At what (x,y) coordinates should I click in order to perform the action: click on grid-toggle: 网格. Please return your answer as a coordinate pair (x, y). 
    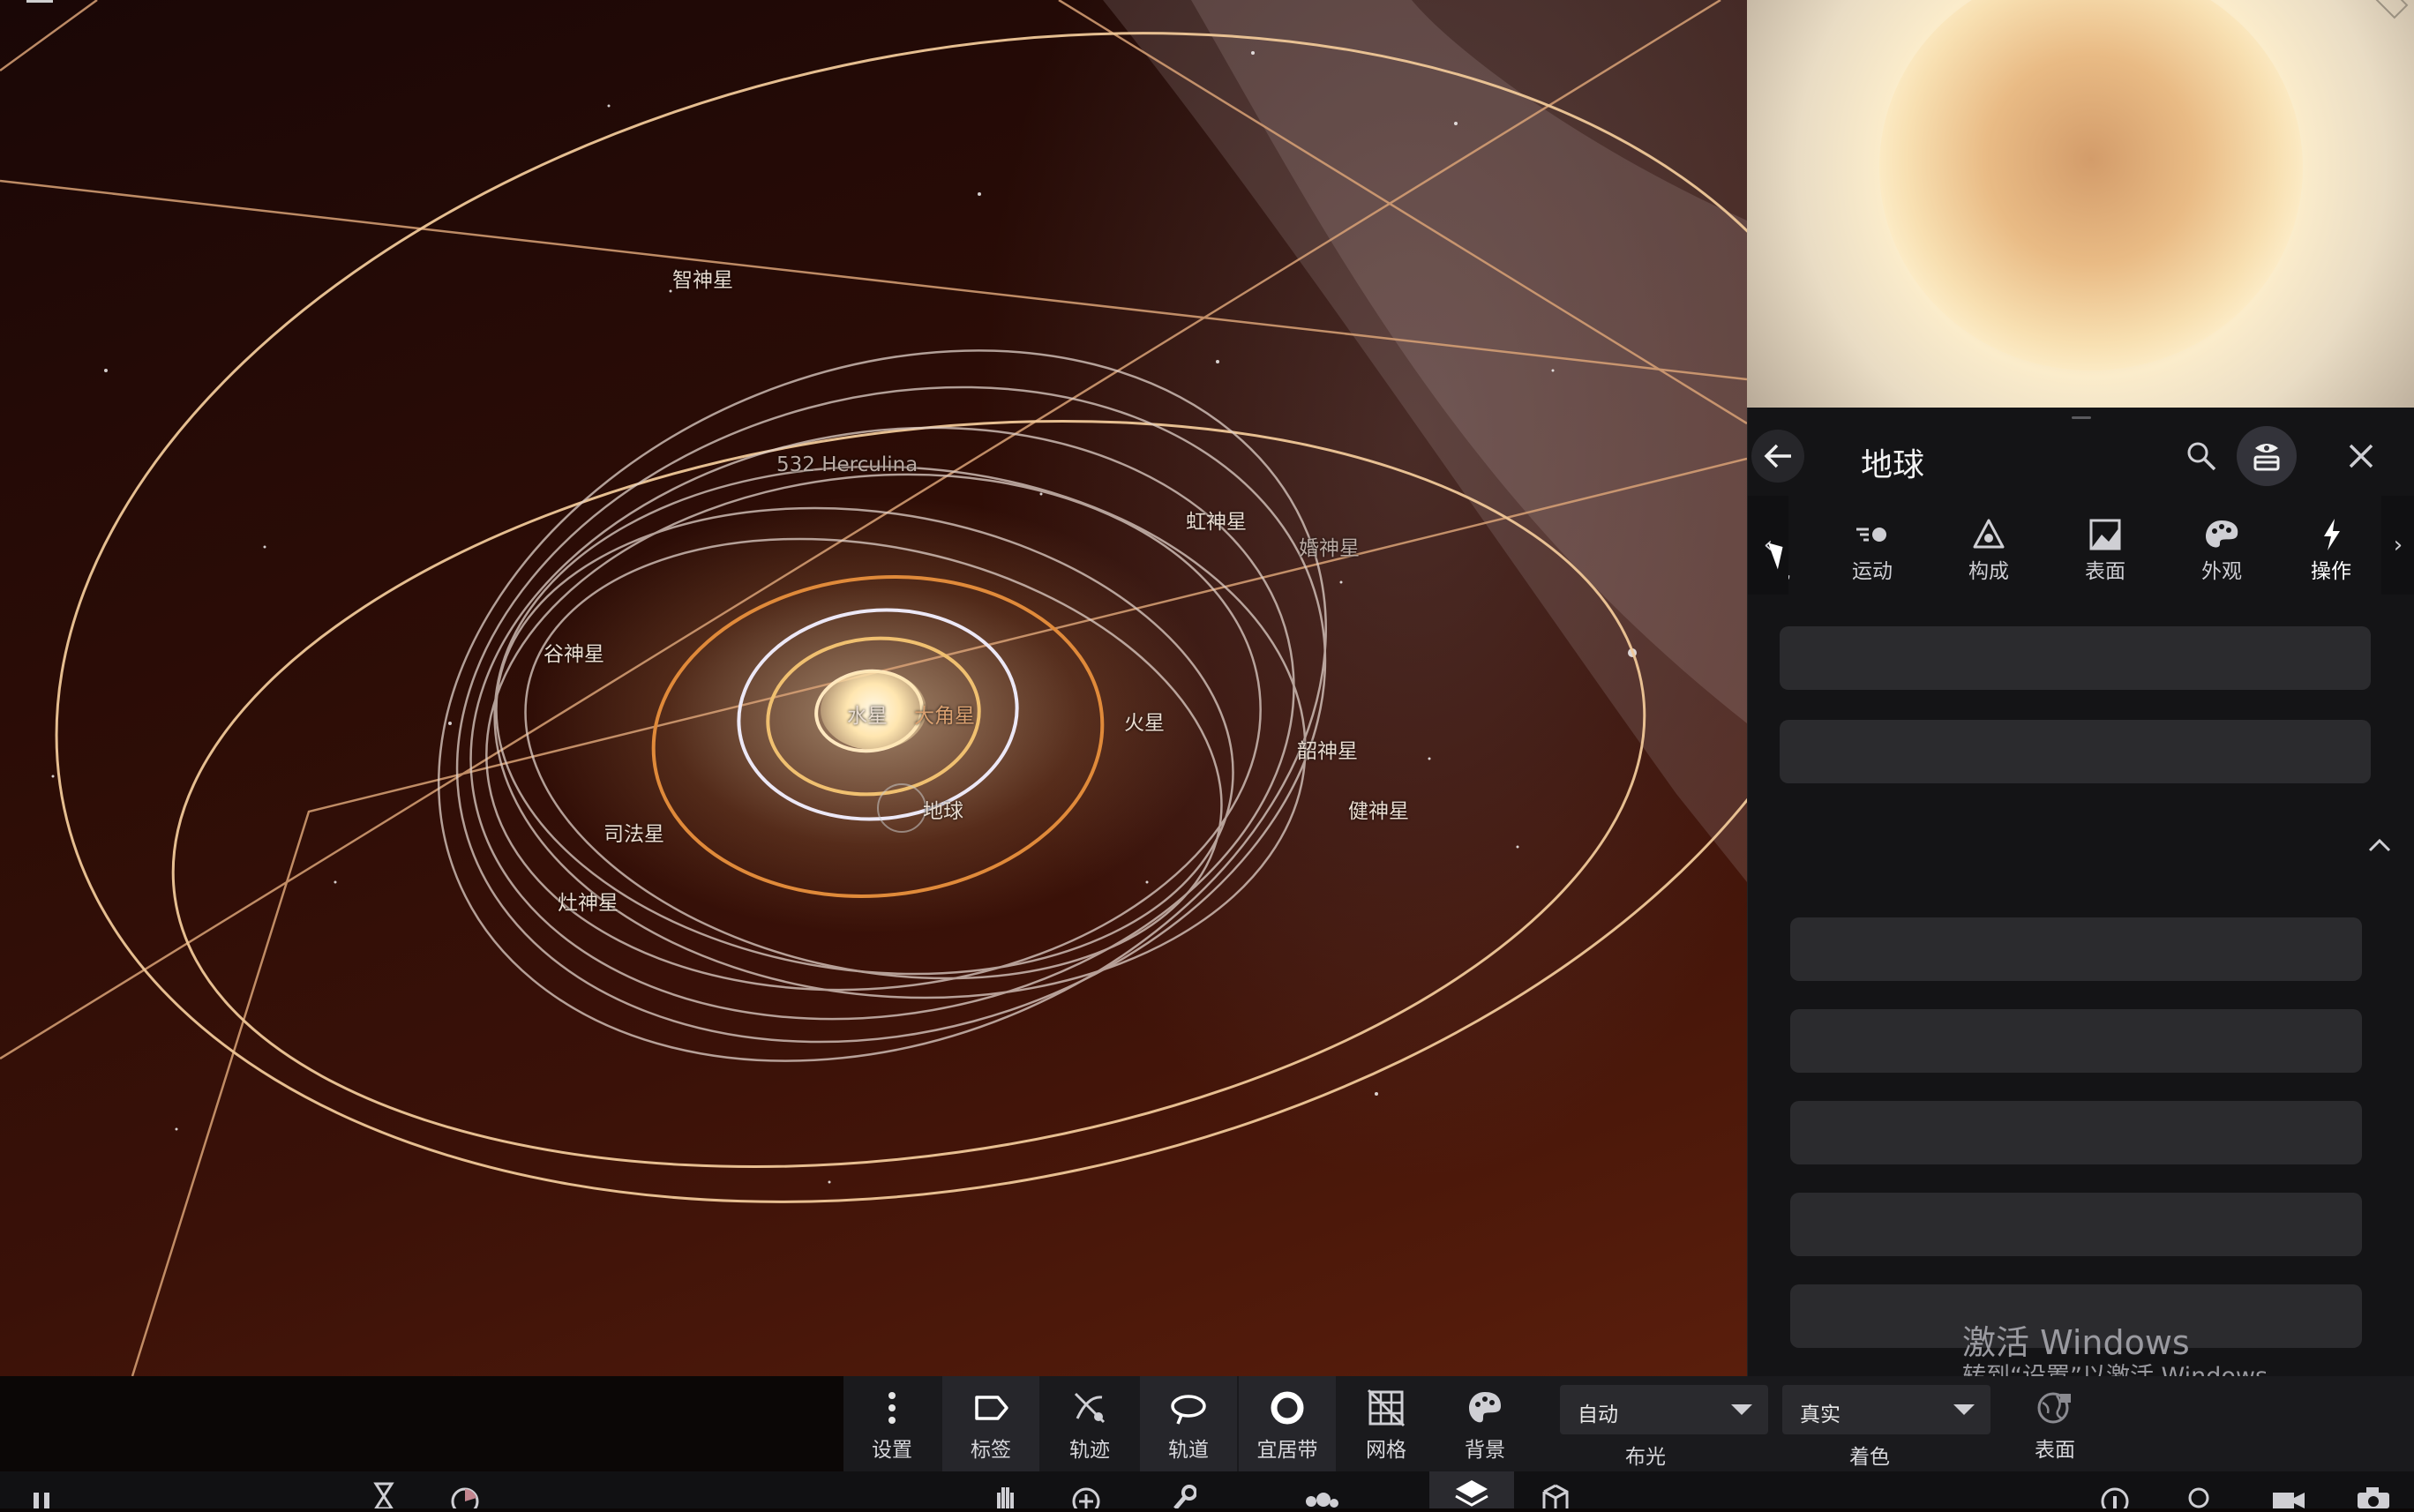
    Looking at the image, I should click on (1386, 1423).